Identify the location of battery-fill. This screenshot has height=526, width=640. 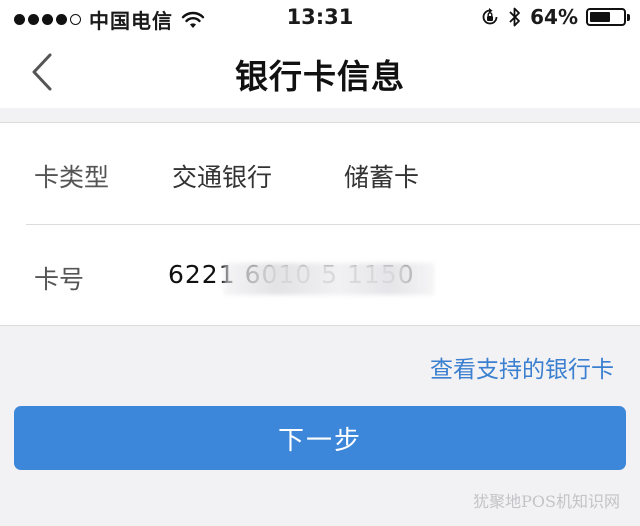
(600, 17).